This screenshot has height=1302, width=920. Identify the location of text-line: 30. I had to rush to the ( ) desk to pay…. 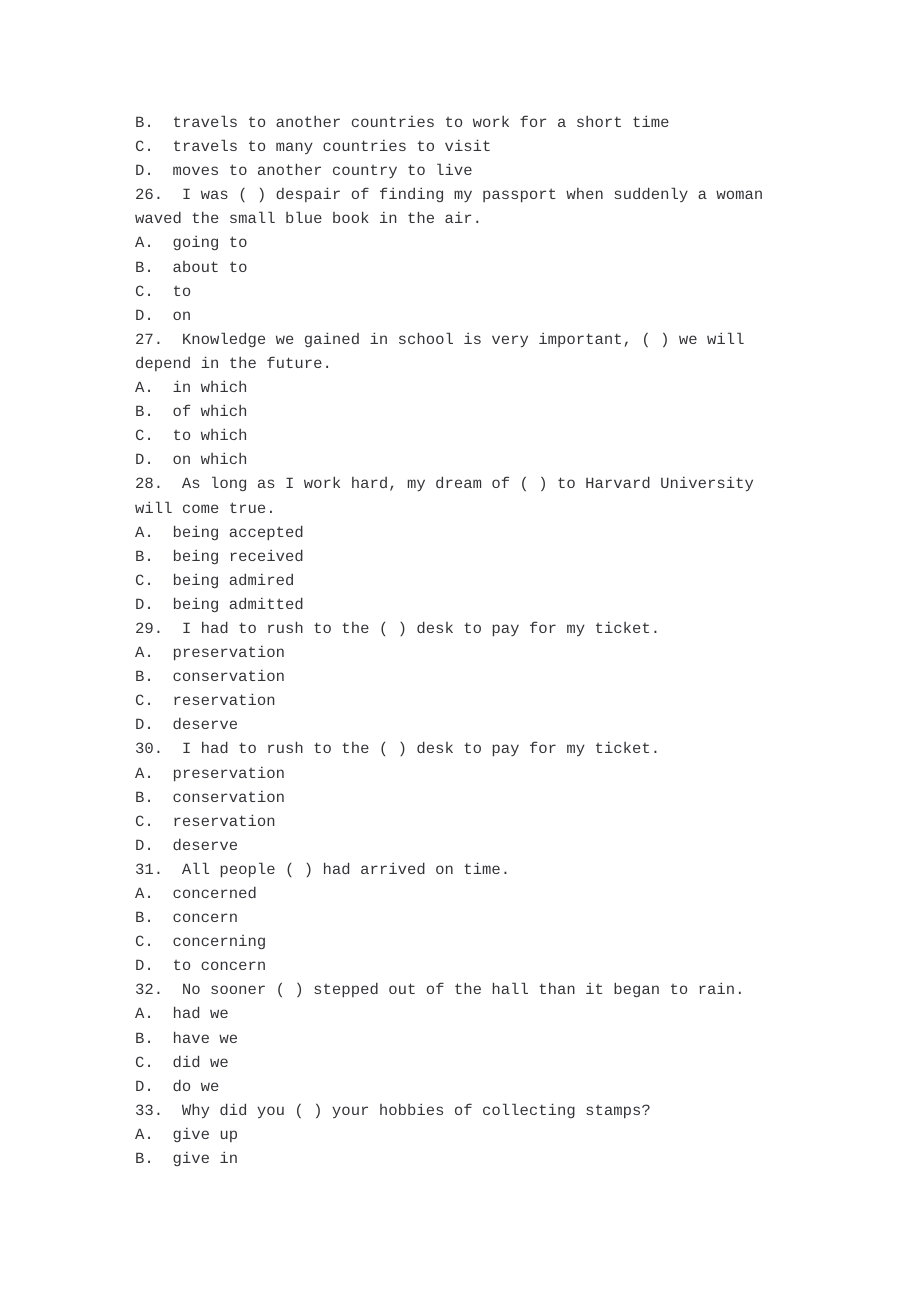
(398, 749).